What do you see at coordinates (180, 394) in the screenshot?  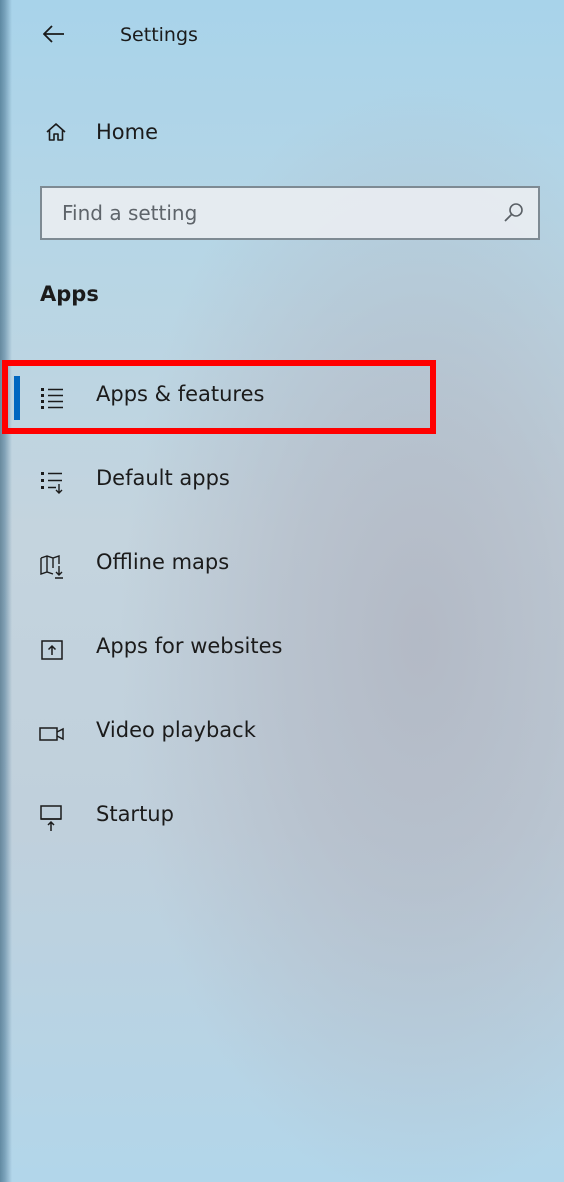 I see `nav-label: Apps & features` at bounding box center [180, 394].